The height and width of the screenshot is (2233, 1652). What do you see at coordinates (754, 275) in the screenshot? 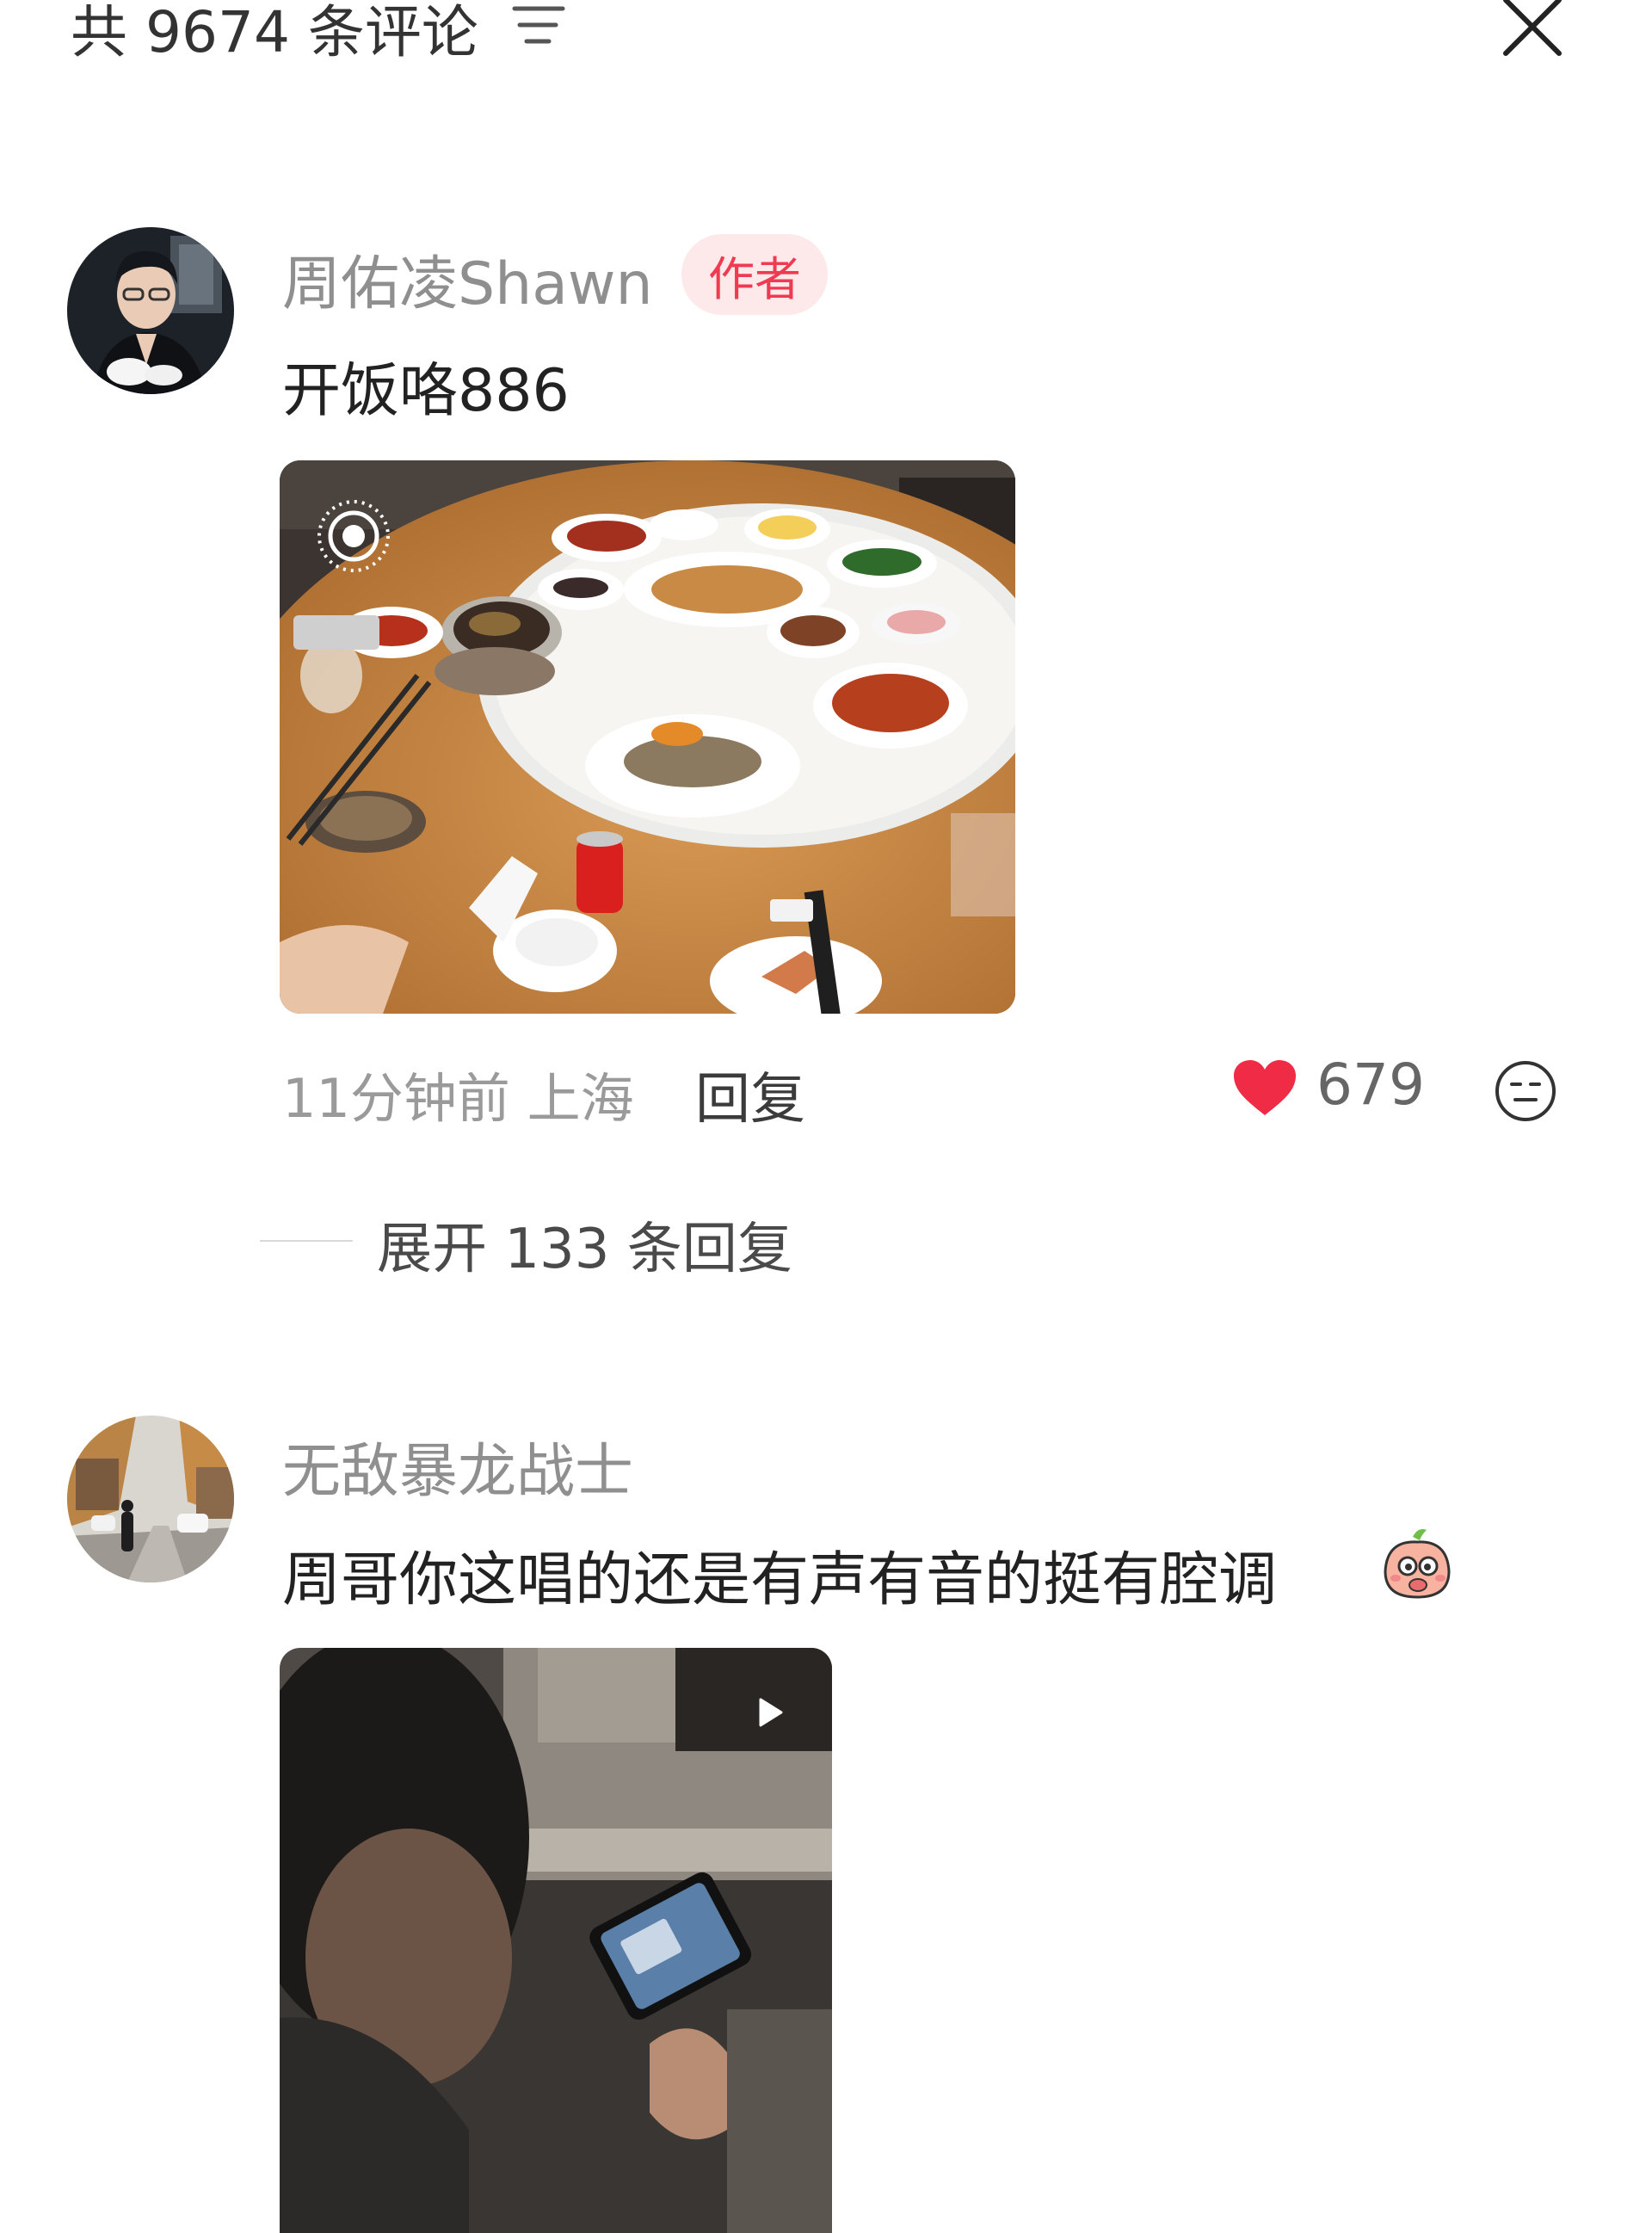
I see `author-badge: 作者` at bounding box center [754, 275].